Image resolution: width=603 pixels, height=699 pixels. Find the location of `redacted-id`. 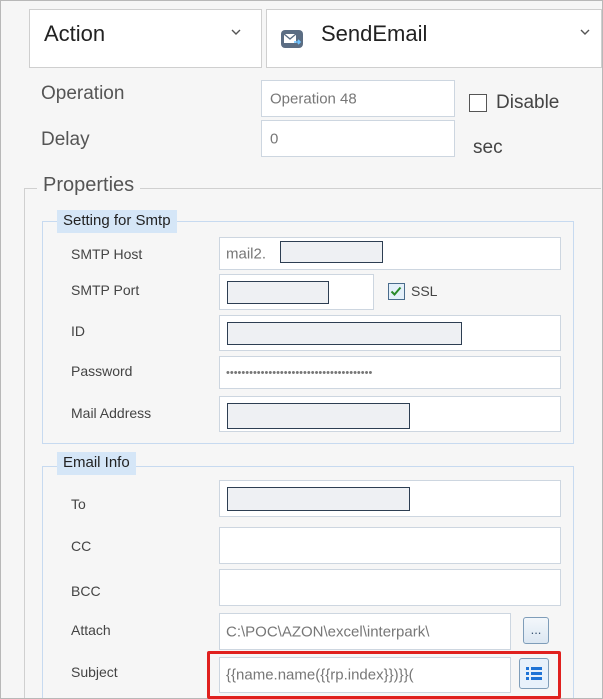

redacted-id is located at coordinates (344, 333).